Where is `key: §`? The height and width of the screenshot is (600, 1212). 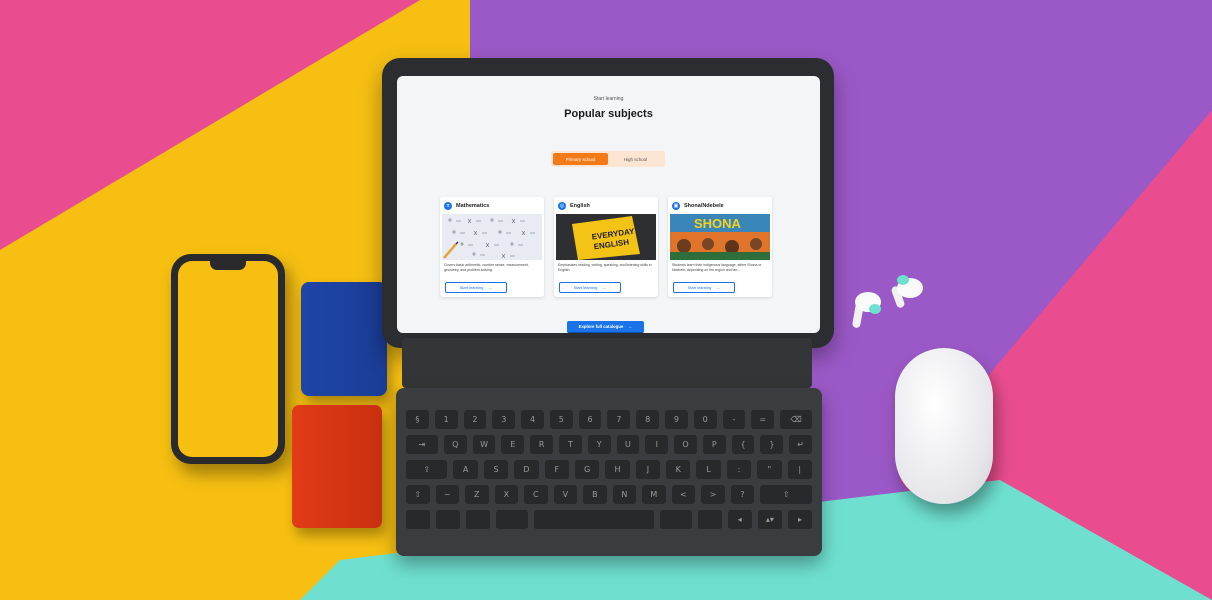 key: § is located at coordinates (417, 419).